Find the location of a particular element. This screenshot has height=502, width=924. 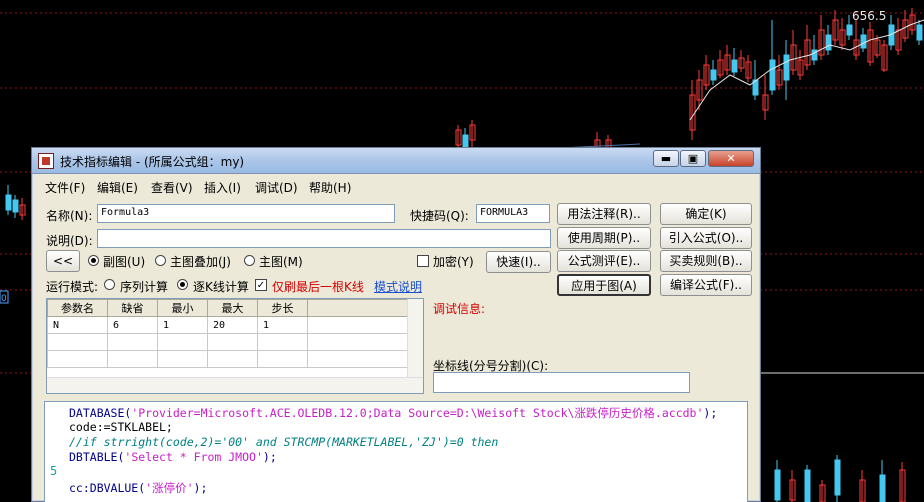

encrypt-label: 加密(Y) is located at coordinates (453, 262).